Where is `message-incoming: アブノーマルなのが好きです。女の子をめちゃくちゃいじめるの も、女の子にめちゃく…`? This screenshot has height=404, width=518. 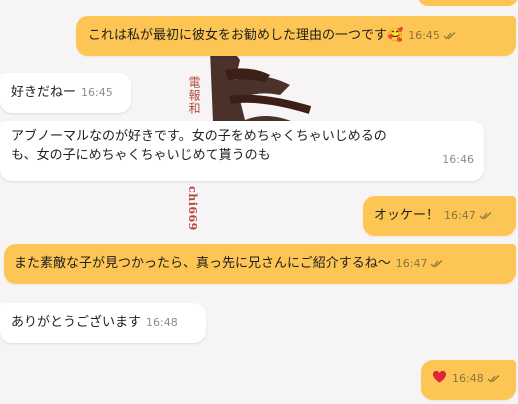
message-incoming: アブノーマルなのが好きです。女の子をめちゃくちゃいじめるの も、女の子にめちゃく… is located at coordinates (242, 151).